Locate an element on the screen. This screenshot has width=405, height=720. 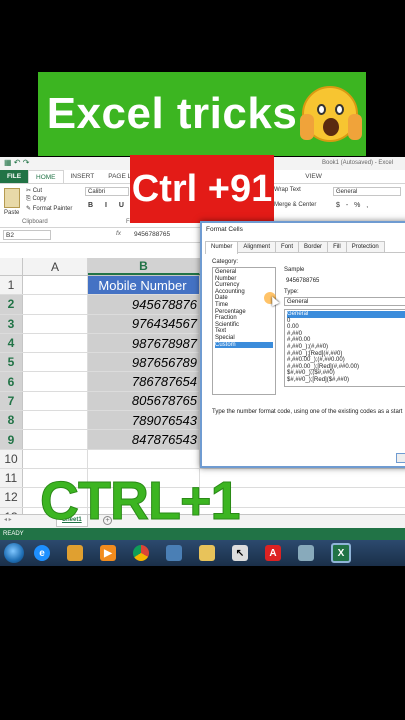
media-player-icon: ▶ is located at coordinates (108, 553).